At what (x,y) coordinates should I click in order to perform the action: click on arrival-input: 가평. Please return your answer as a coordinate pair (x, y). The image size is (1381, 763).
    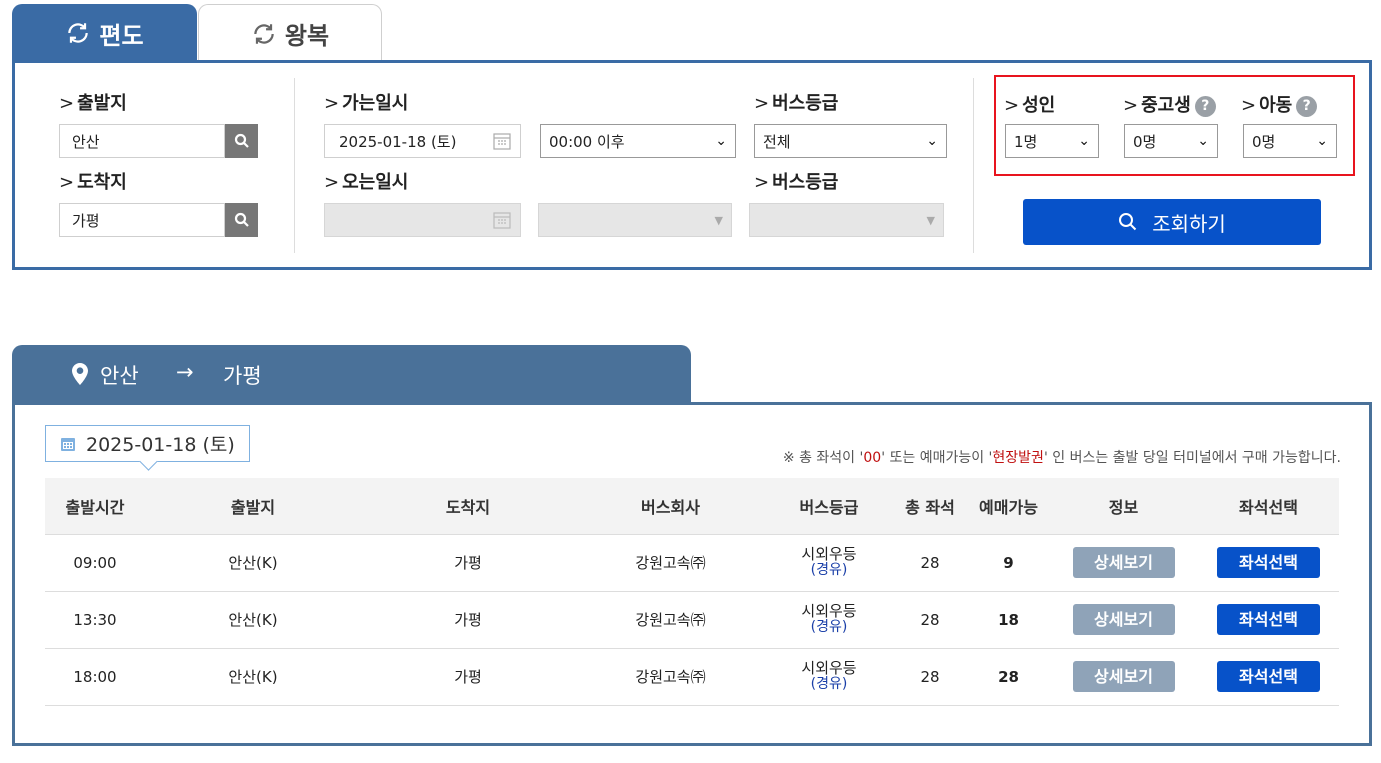
    Looking at the image, I should click on (142, 220).